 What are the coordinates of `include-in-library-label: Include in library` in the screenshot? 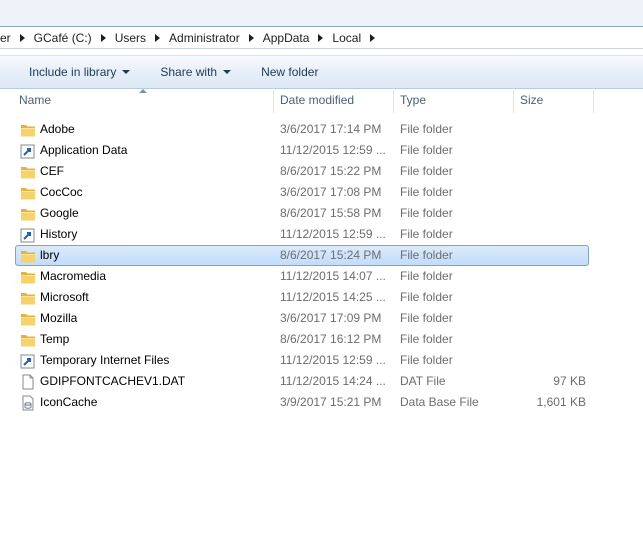 It's located at (73, 72).